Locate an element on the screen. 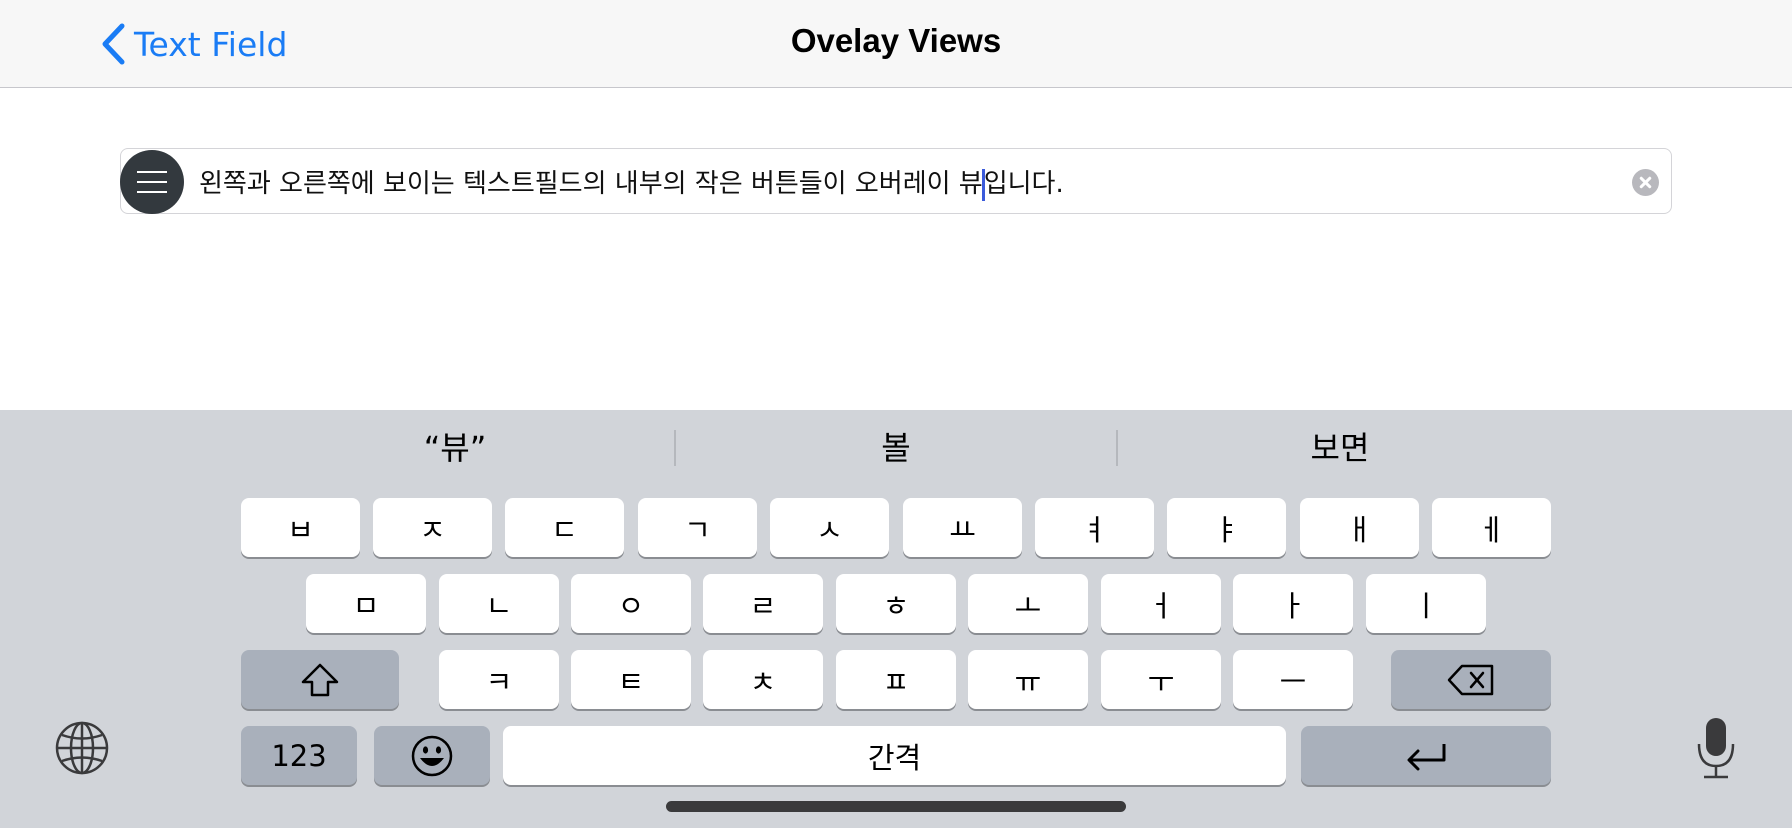 The height and width of the screenshot is (828, 1792). key: ㅋ is located at coordinates (499, 679).